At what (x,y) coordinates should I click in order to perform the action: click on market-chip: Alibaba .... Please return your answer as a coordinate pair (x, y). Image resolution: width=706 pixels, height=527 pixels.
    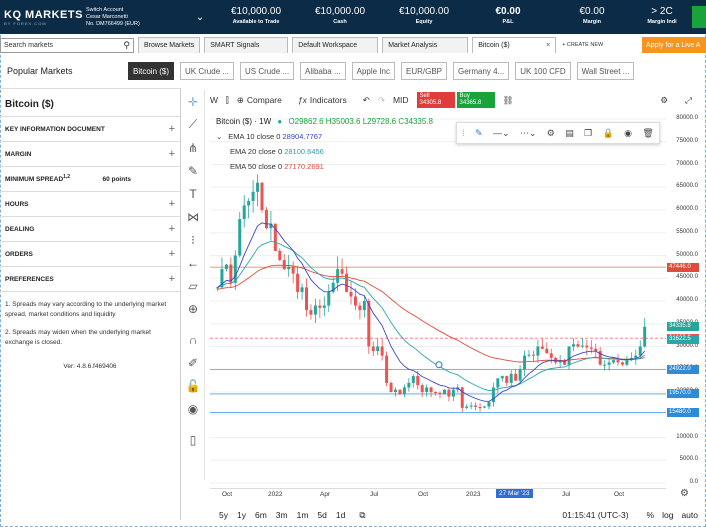
    Looking at the image, I should click on (323, 71).